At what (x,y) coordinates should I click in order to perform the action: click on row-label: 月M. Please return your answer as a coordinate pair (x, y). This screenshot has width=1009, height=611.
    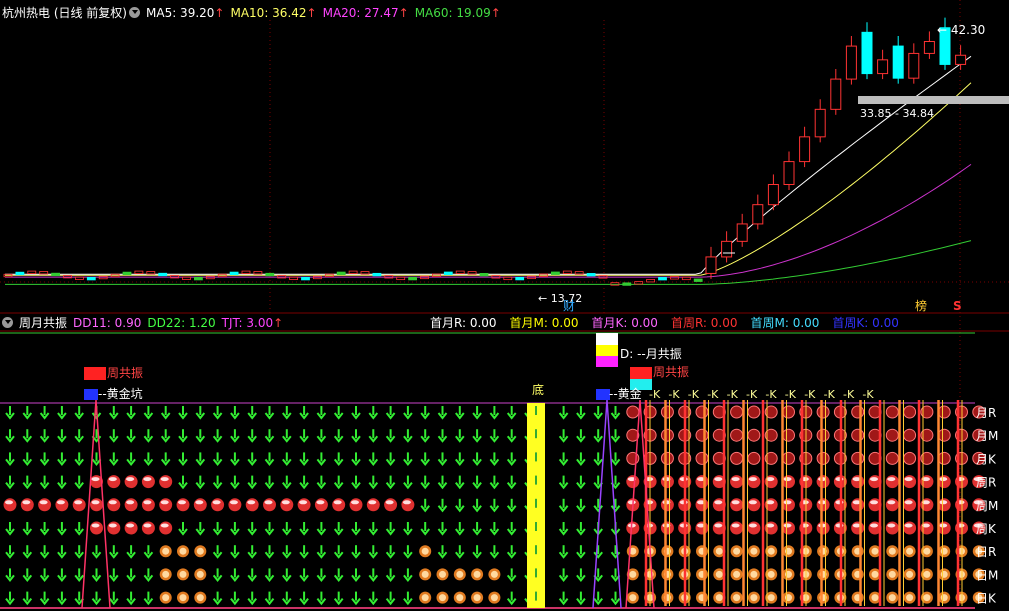
    Looking at the image, I should click on (987, 436).